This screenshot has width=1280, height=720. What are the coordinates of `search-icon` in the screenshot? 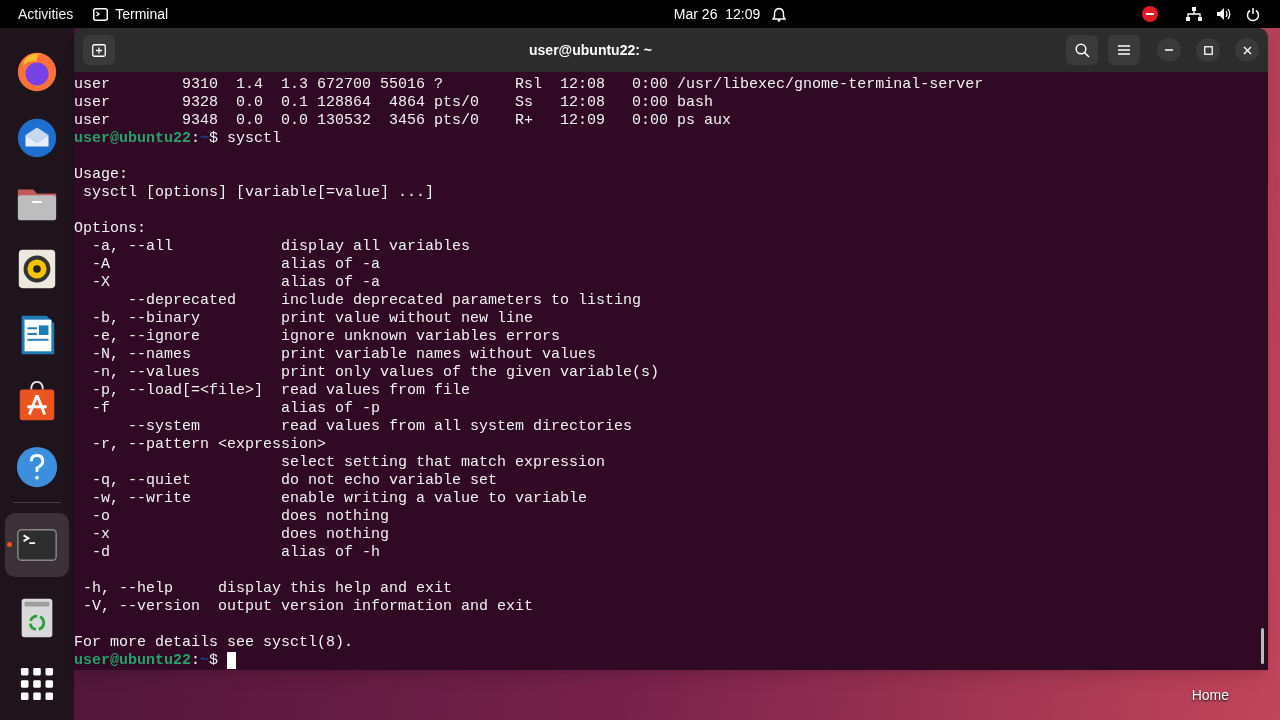 It's located at (1082, 50).